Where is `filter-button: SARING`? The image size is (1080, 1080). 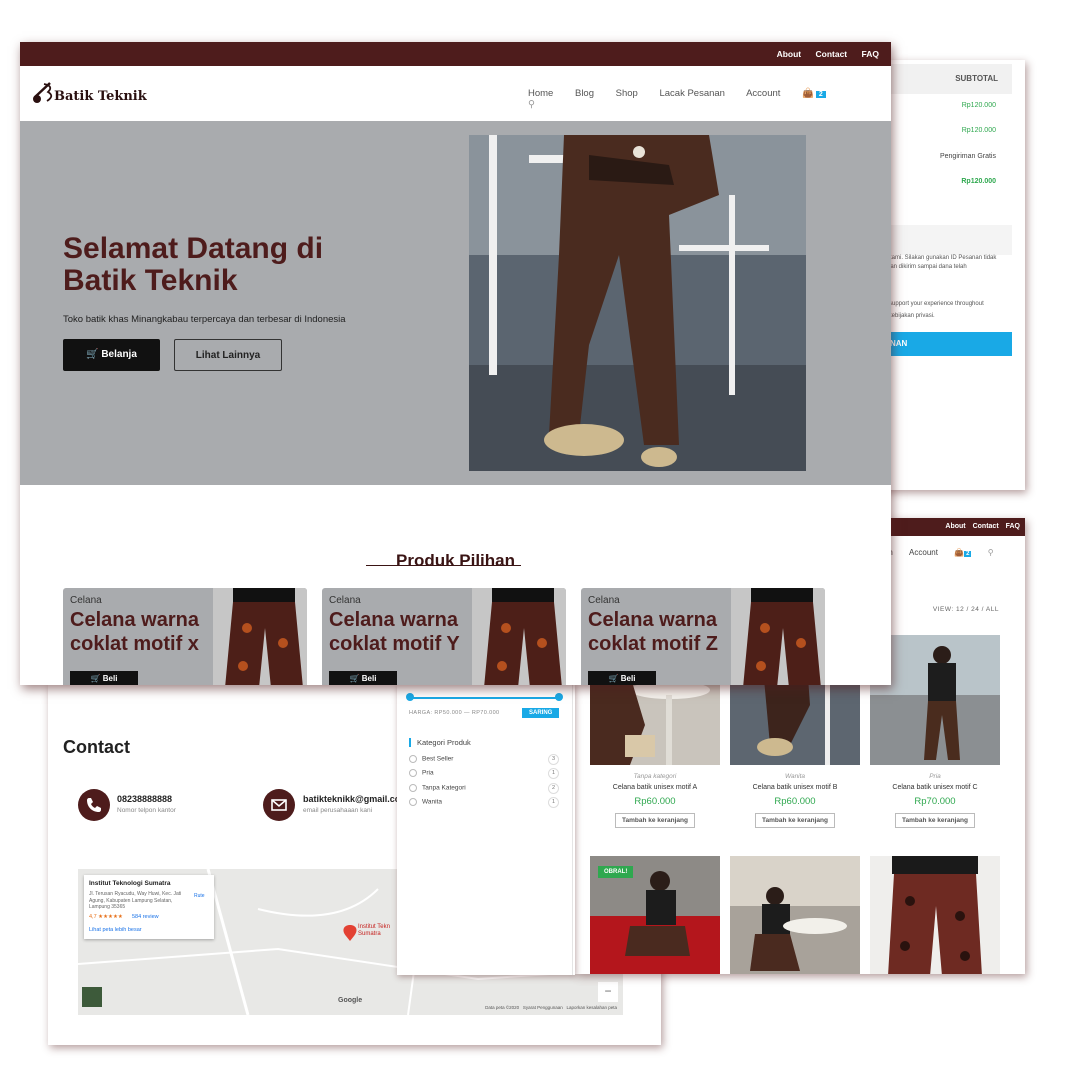
filter-button: SARING is located at coordinates (541, 713).